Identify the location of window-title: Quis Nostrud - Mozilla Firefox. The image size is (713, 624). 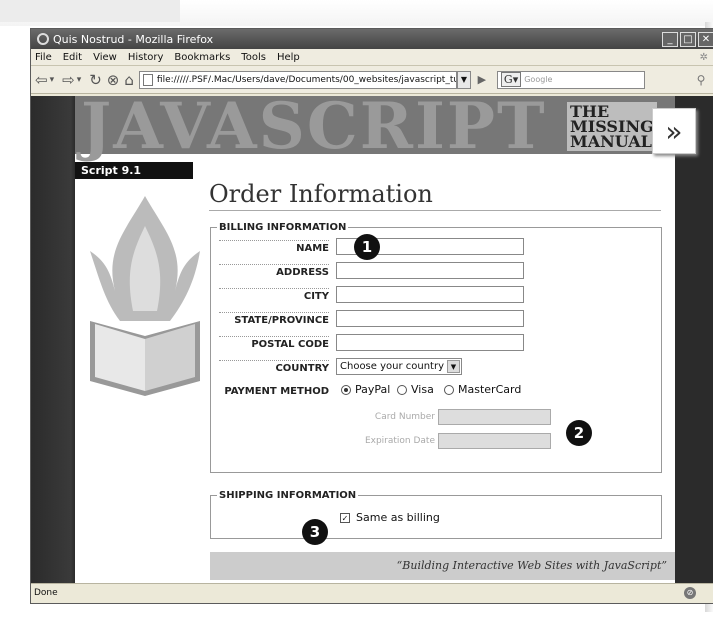
(133, 39).